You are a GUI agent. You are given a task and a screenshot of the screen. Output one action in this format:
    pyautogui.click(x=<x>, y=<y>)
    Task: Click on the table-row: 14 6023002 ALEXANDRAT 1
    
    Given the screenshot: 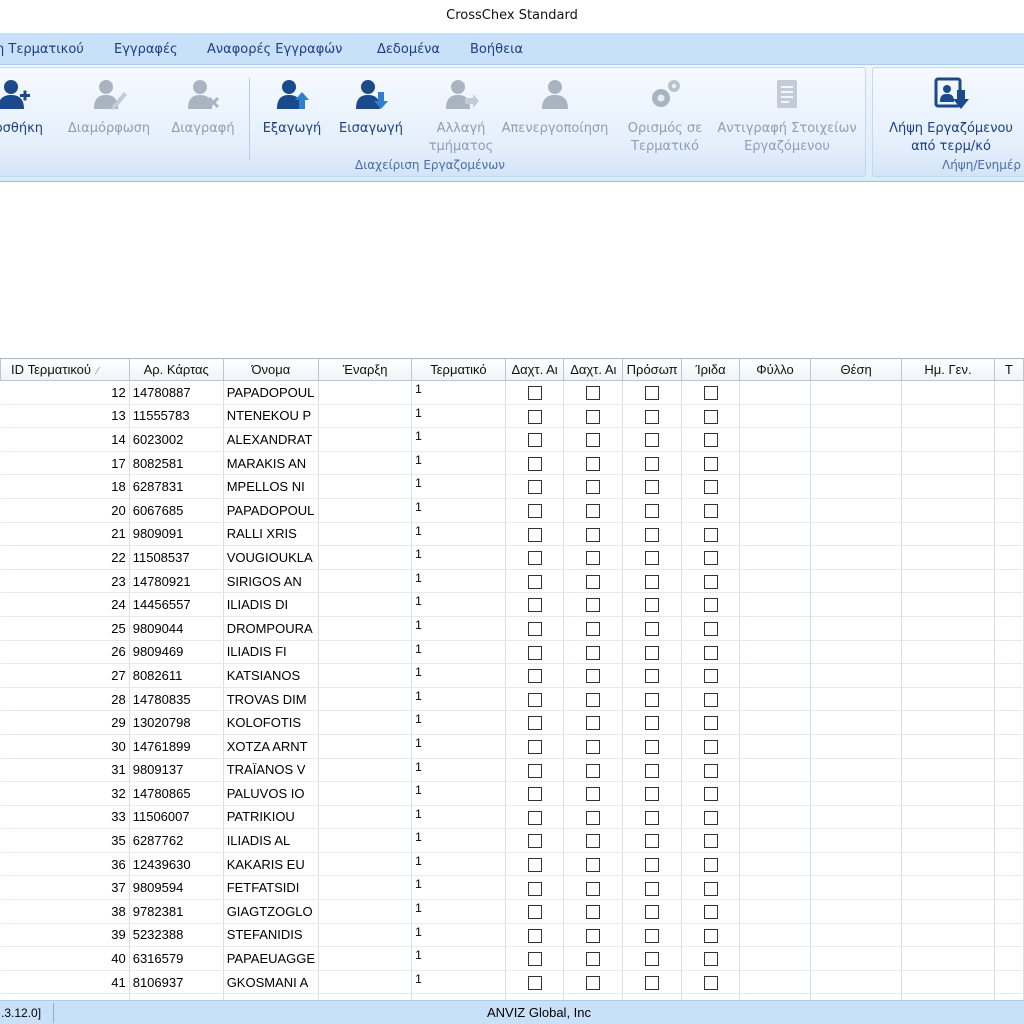 What is the action you would take?
    pyautogui.click(x=512, y=439)
    